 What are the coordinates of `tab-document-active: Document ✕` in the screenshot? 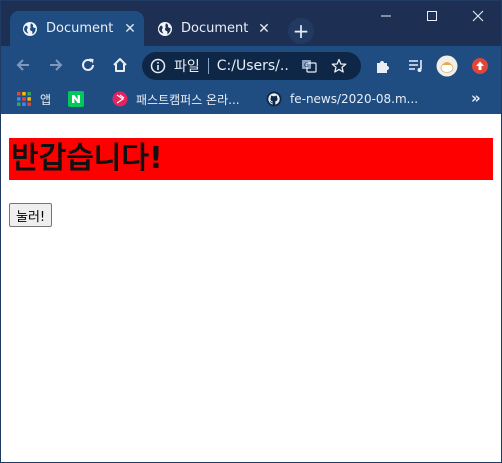 It's located at (77, 28).